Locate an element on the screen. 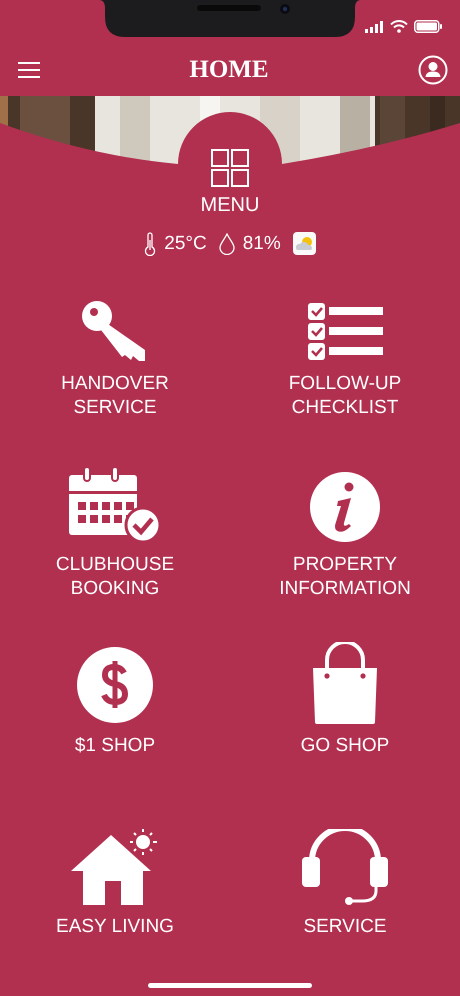 This screenshot has height=996, width=460. menu-tile: FOLLOW-UP CHECKLIST is located at coordinates (345, 363).